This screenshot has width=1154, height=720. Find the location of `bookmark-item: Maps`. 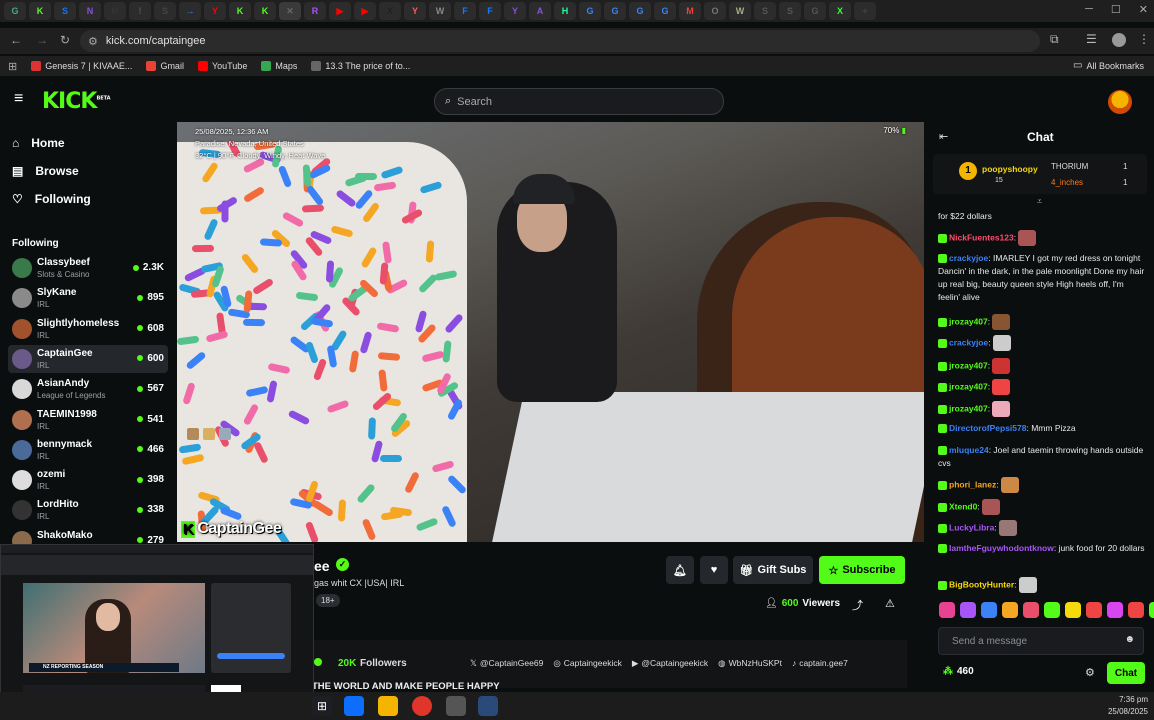

bookmark-item: Maps is located at coordinates (279, 66).